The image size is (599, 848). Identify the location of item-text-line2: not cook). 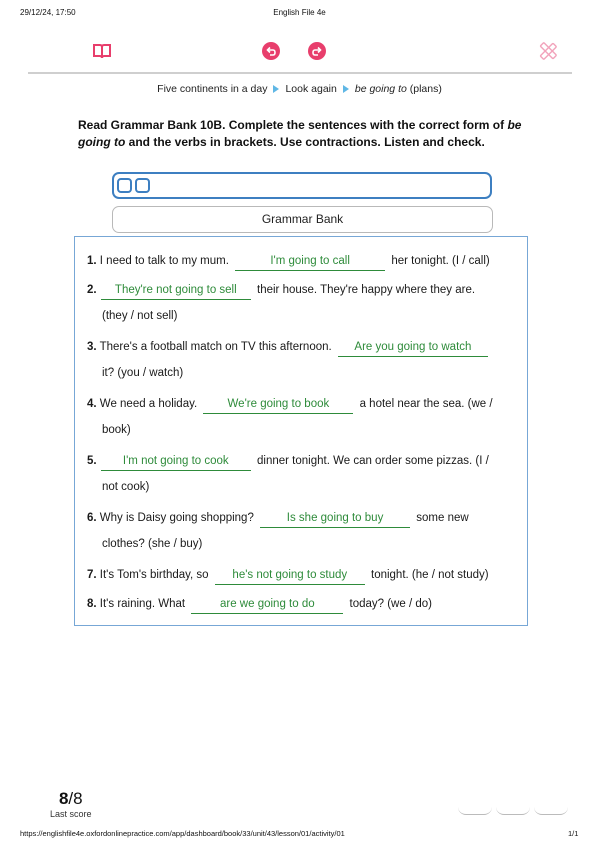
(126, 487).